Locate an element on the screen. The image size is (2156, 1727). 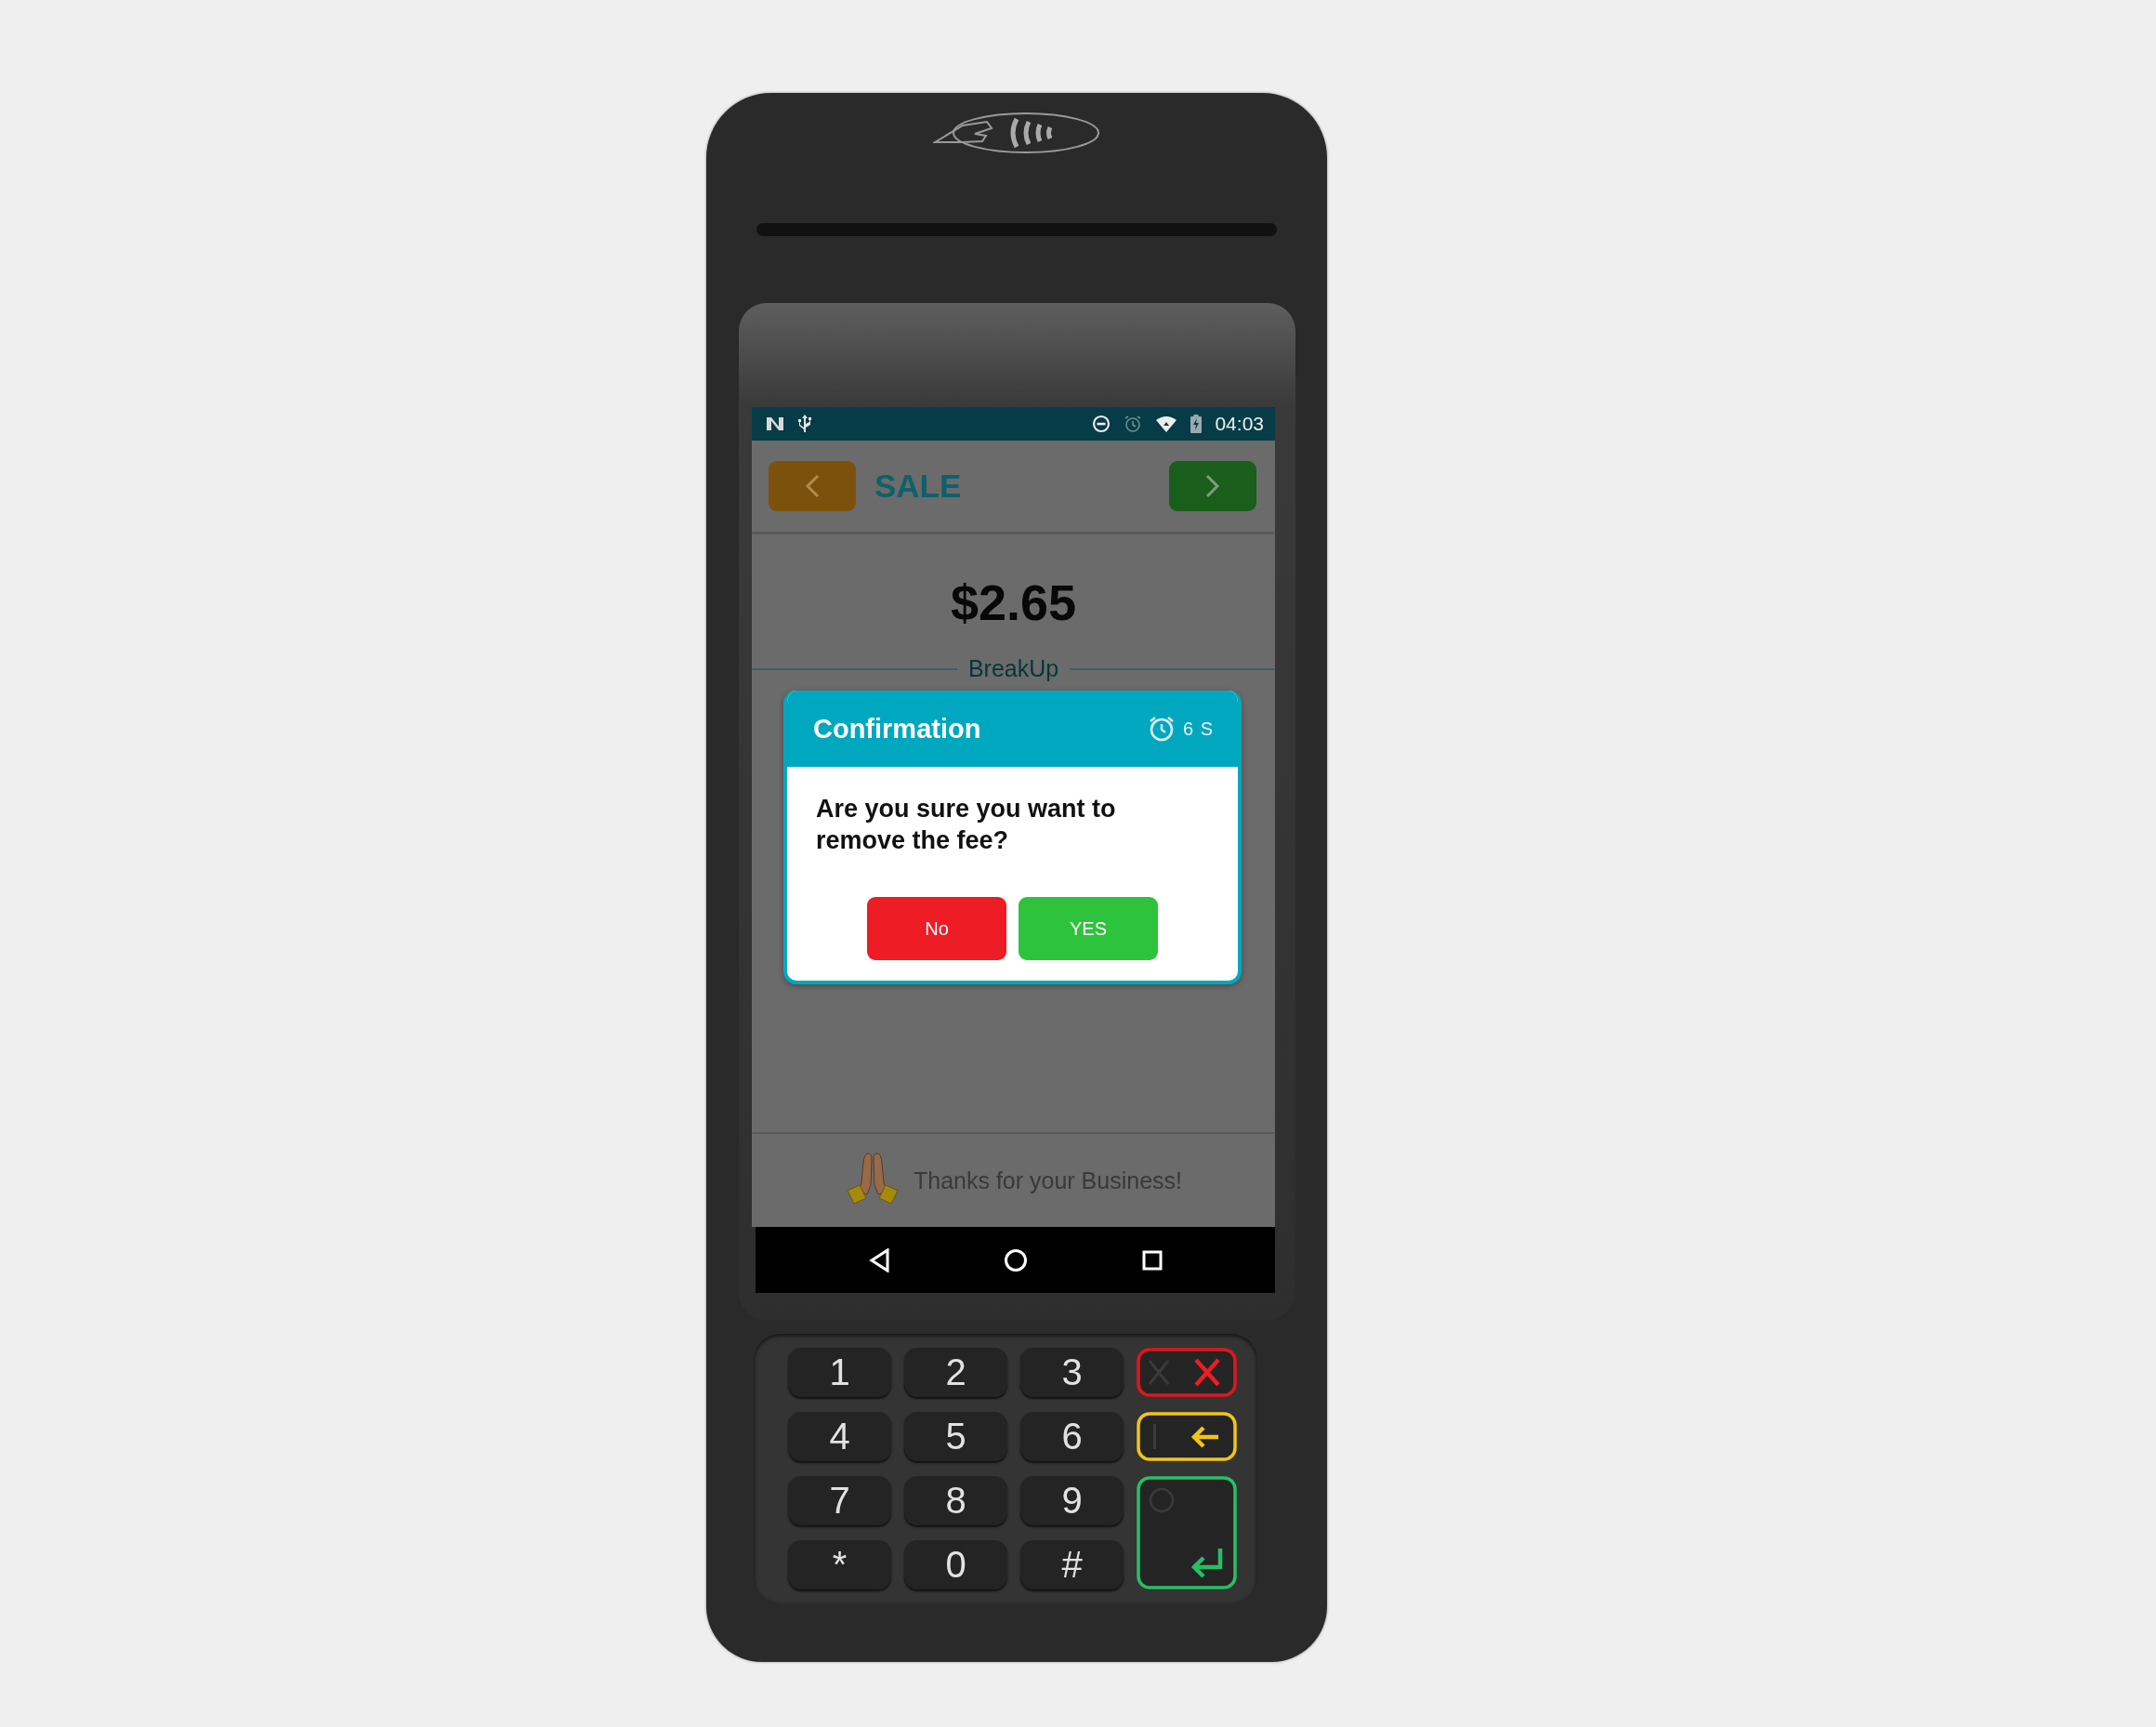
wifi-icon is located at coordinates (1167, 424).